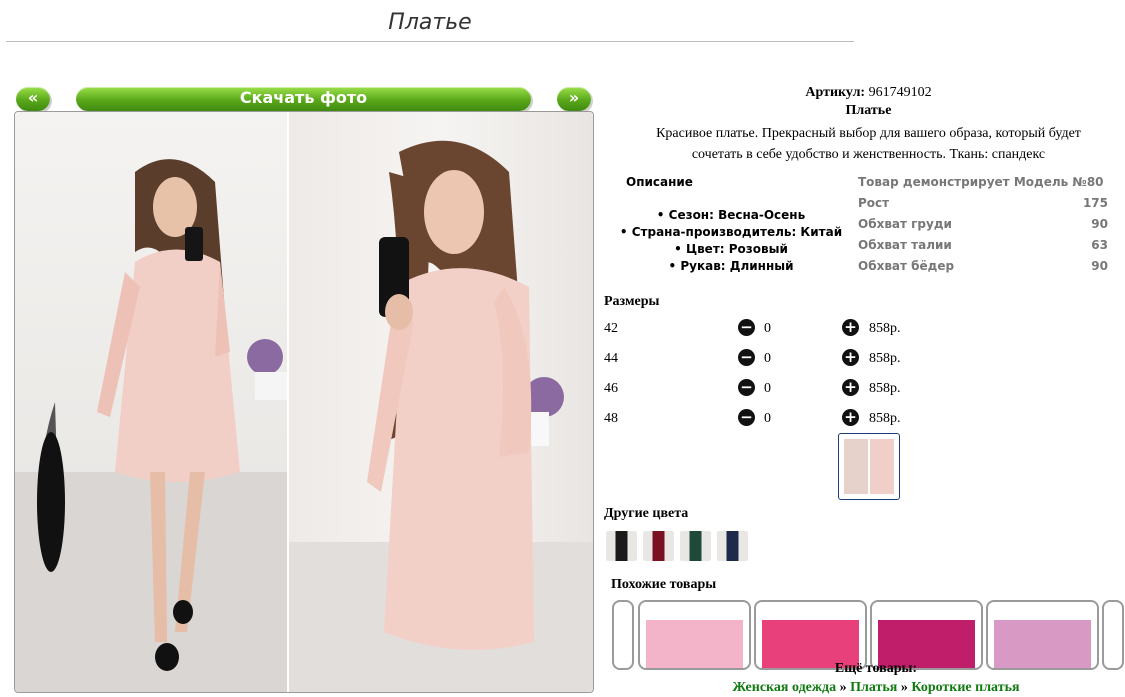 This screenshot has width=1125, height=697. What do you see at coordinates (905, 224) in the screenshot?
I see `model-label: Обхват груди` at bounding box center [905, 224].